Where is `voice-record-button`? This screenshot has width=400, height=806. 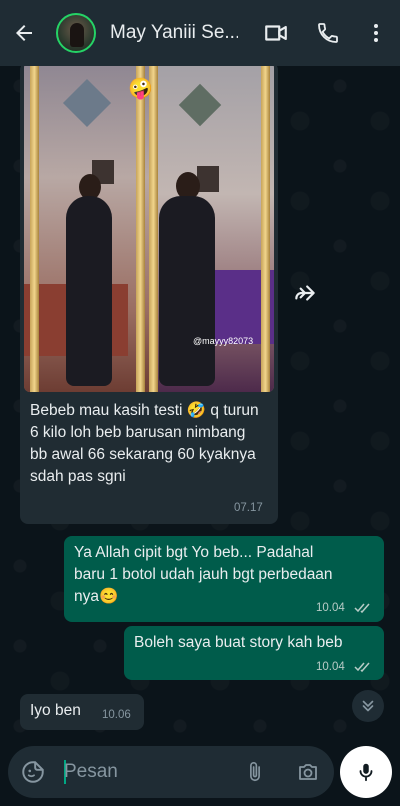 voice-record-button is located at coordinates (366, 772).